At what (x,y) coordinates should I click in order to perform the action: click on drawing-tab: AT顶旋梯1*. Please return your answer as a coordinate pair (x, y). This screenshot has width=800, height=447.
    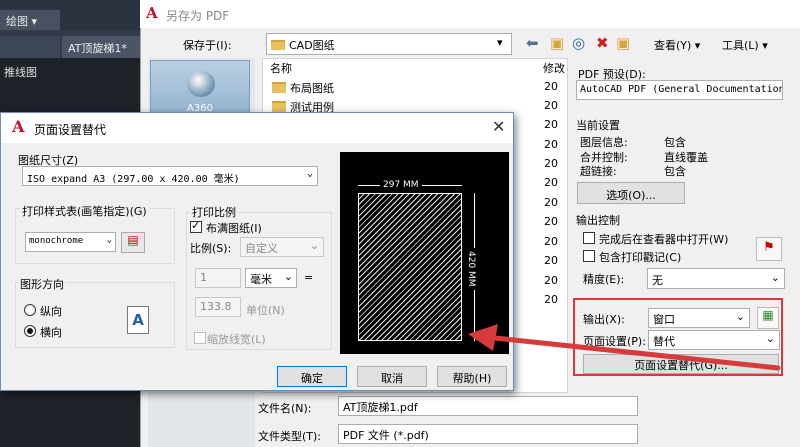
    Looking at the image, I should click on (103, 47).